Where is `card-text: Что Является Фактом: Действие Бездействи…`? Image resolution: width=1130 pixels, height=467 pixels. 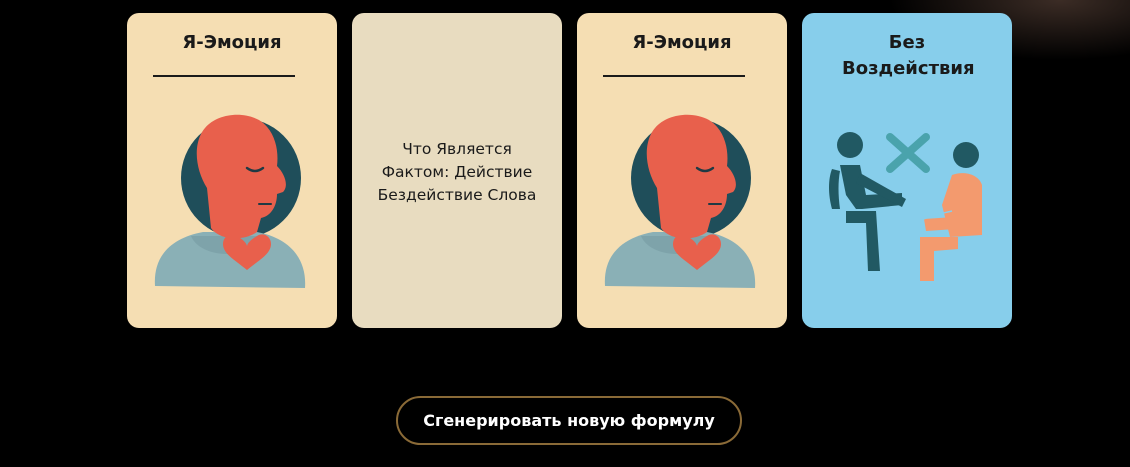
card-text: Что Является Фактом: Действие Бездействи… is located at coordinates (457, 172).